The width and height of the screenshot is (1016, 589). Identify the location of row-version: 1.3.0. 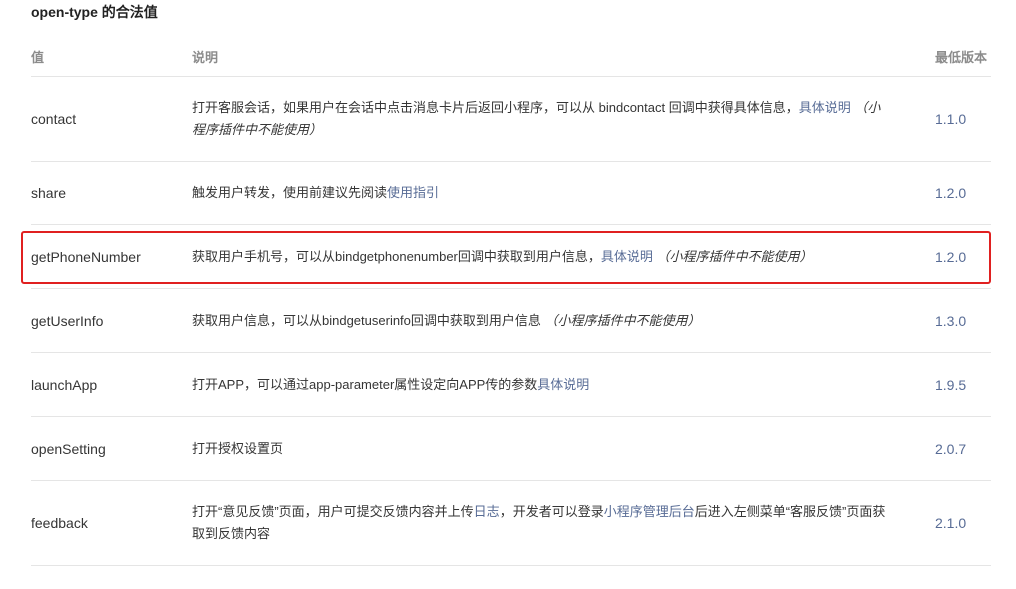
(951, 320).